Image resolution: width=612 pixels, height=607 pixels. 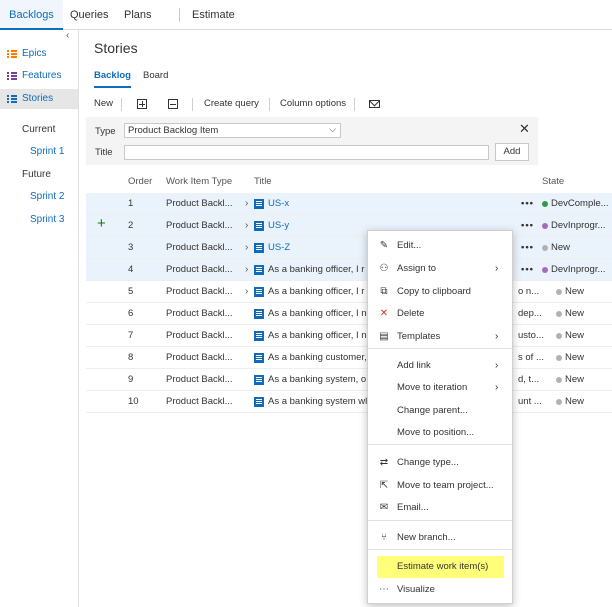 I want to click on menu-item-label: Delete, so click(x=411, y=313).